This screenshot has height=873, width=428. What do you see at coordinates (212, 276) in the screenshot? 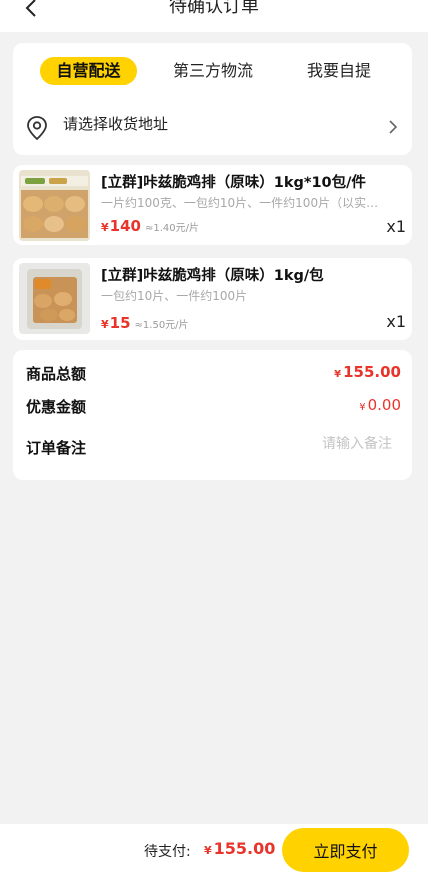
I see `product-name: [立群]咔兹脆鸡排（原味）1kg/包` at bounding box center [212, 276].